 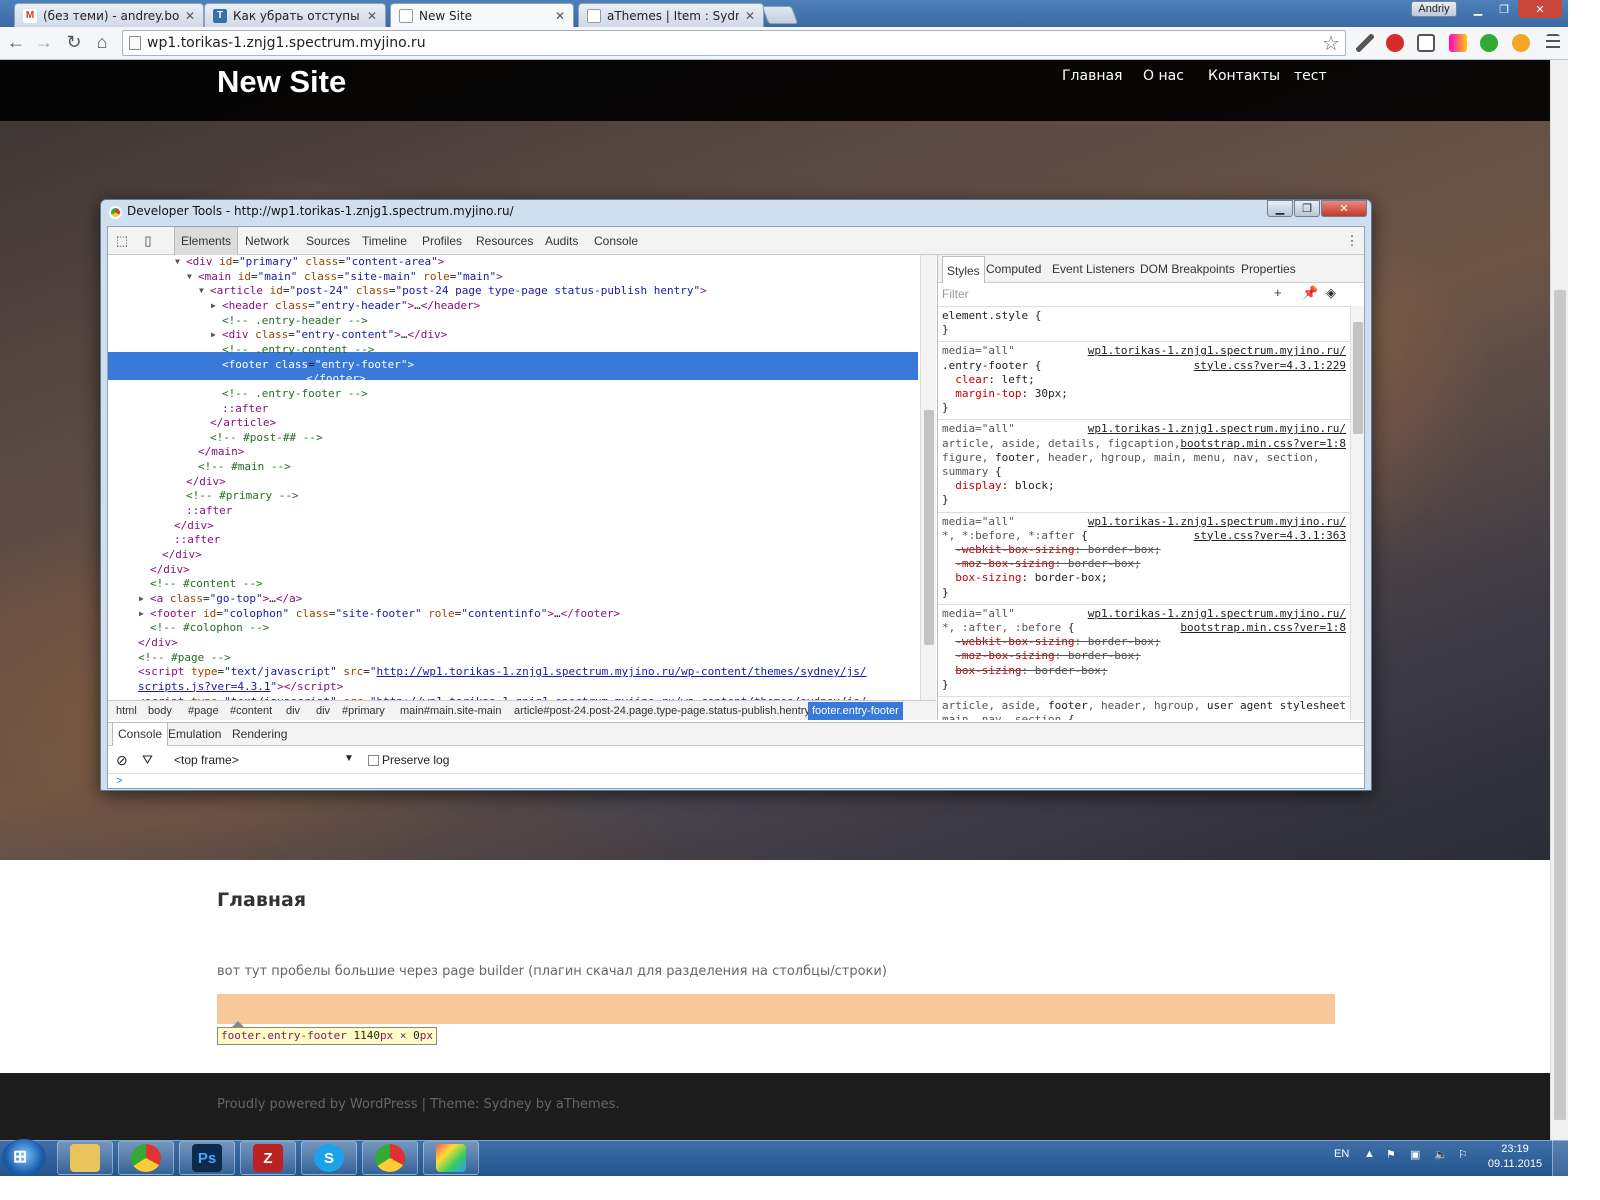 I want to click on taskbar-filezilla: Z, so click(x=268, y=1158).